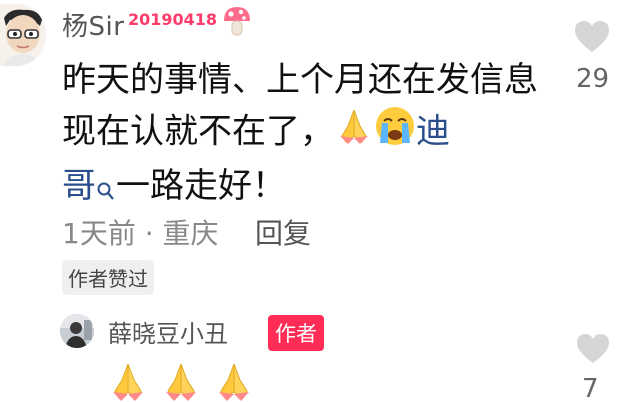  I want to click on reply-username: 薛晓豆小丑, so click(168, 331).